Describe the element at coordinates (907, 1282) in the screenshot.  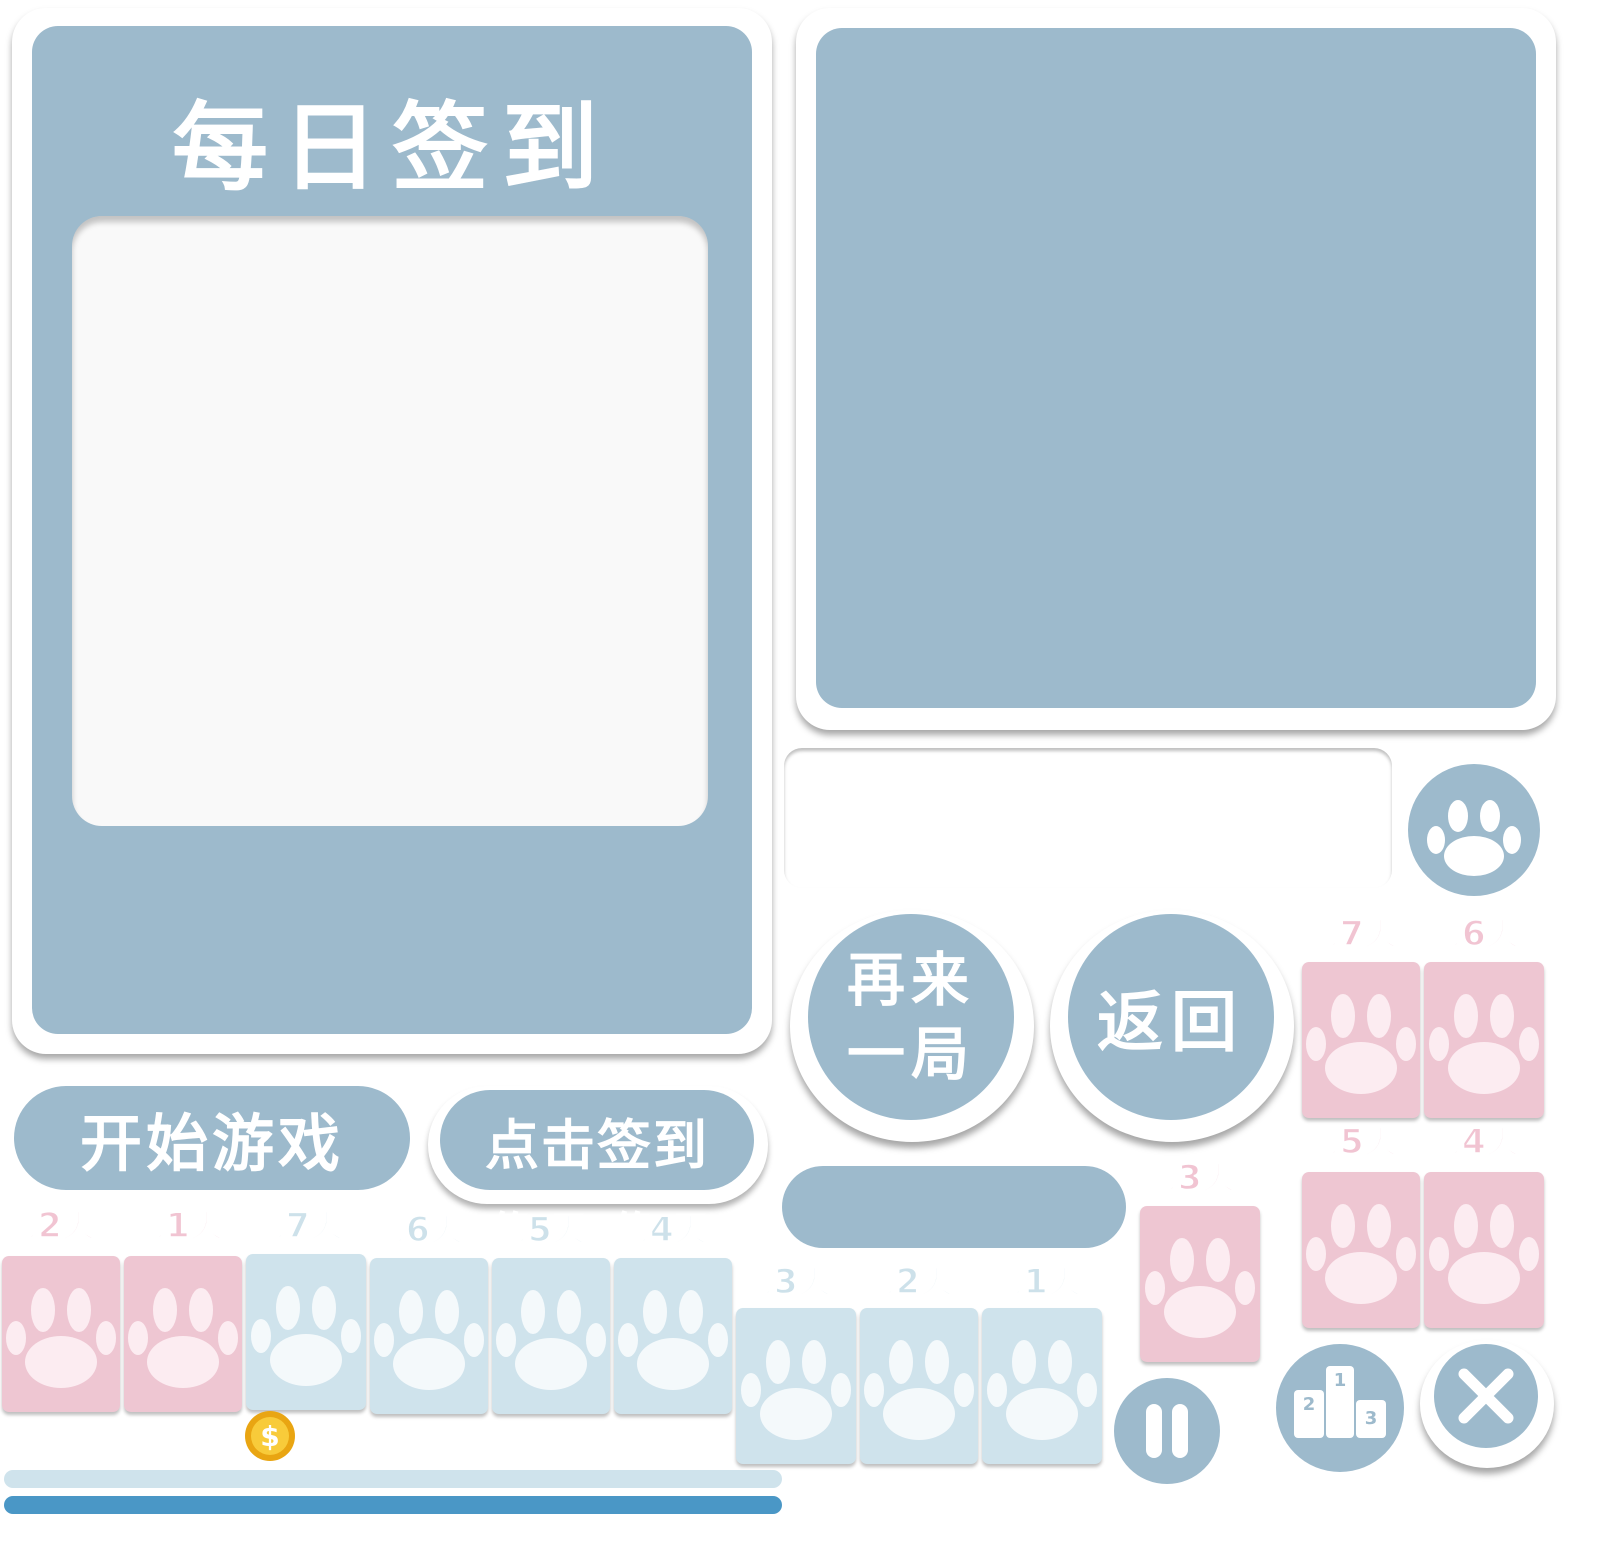
I see `day-label-2-blue: 第2天` at that location.